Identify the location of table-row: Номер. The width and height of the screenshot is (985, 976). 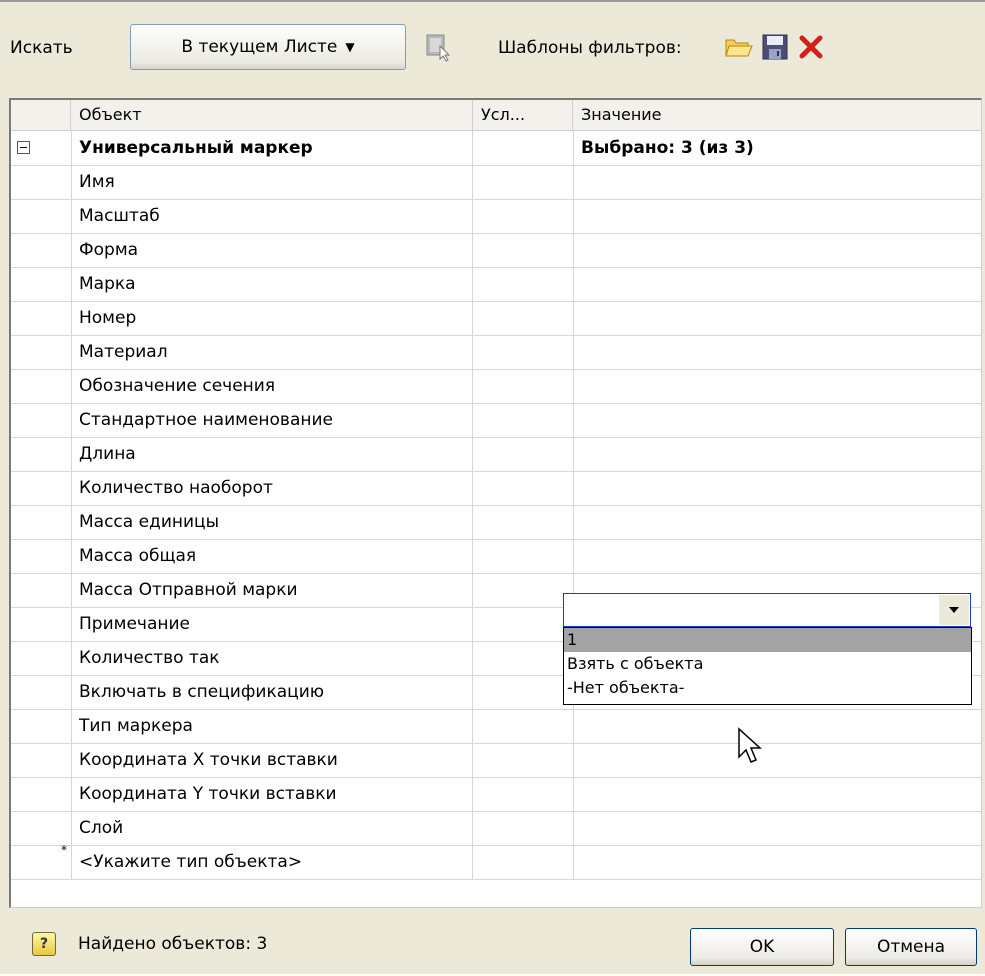
(496, 318).